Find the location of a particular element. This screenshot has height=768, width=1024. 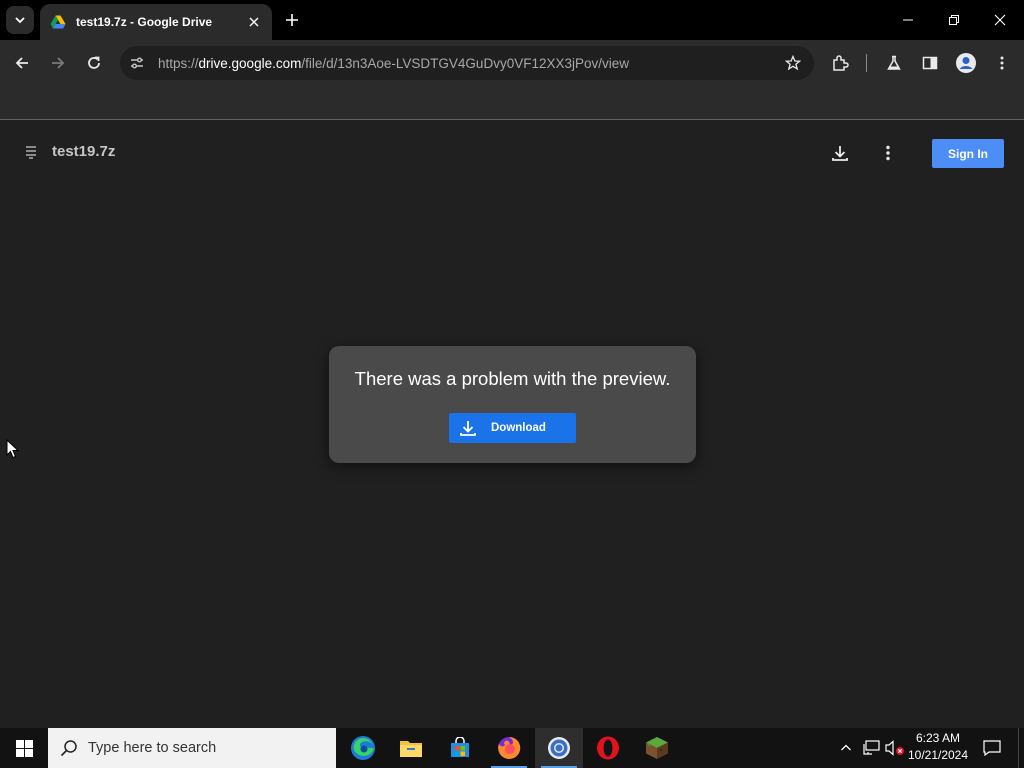

download-button-label: Download is located at coordinates (518, 428).